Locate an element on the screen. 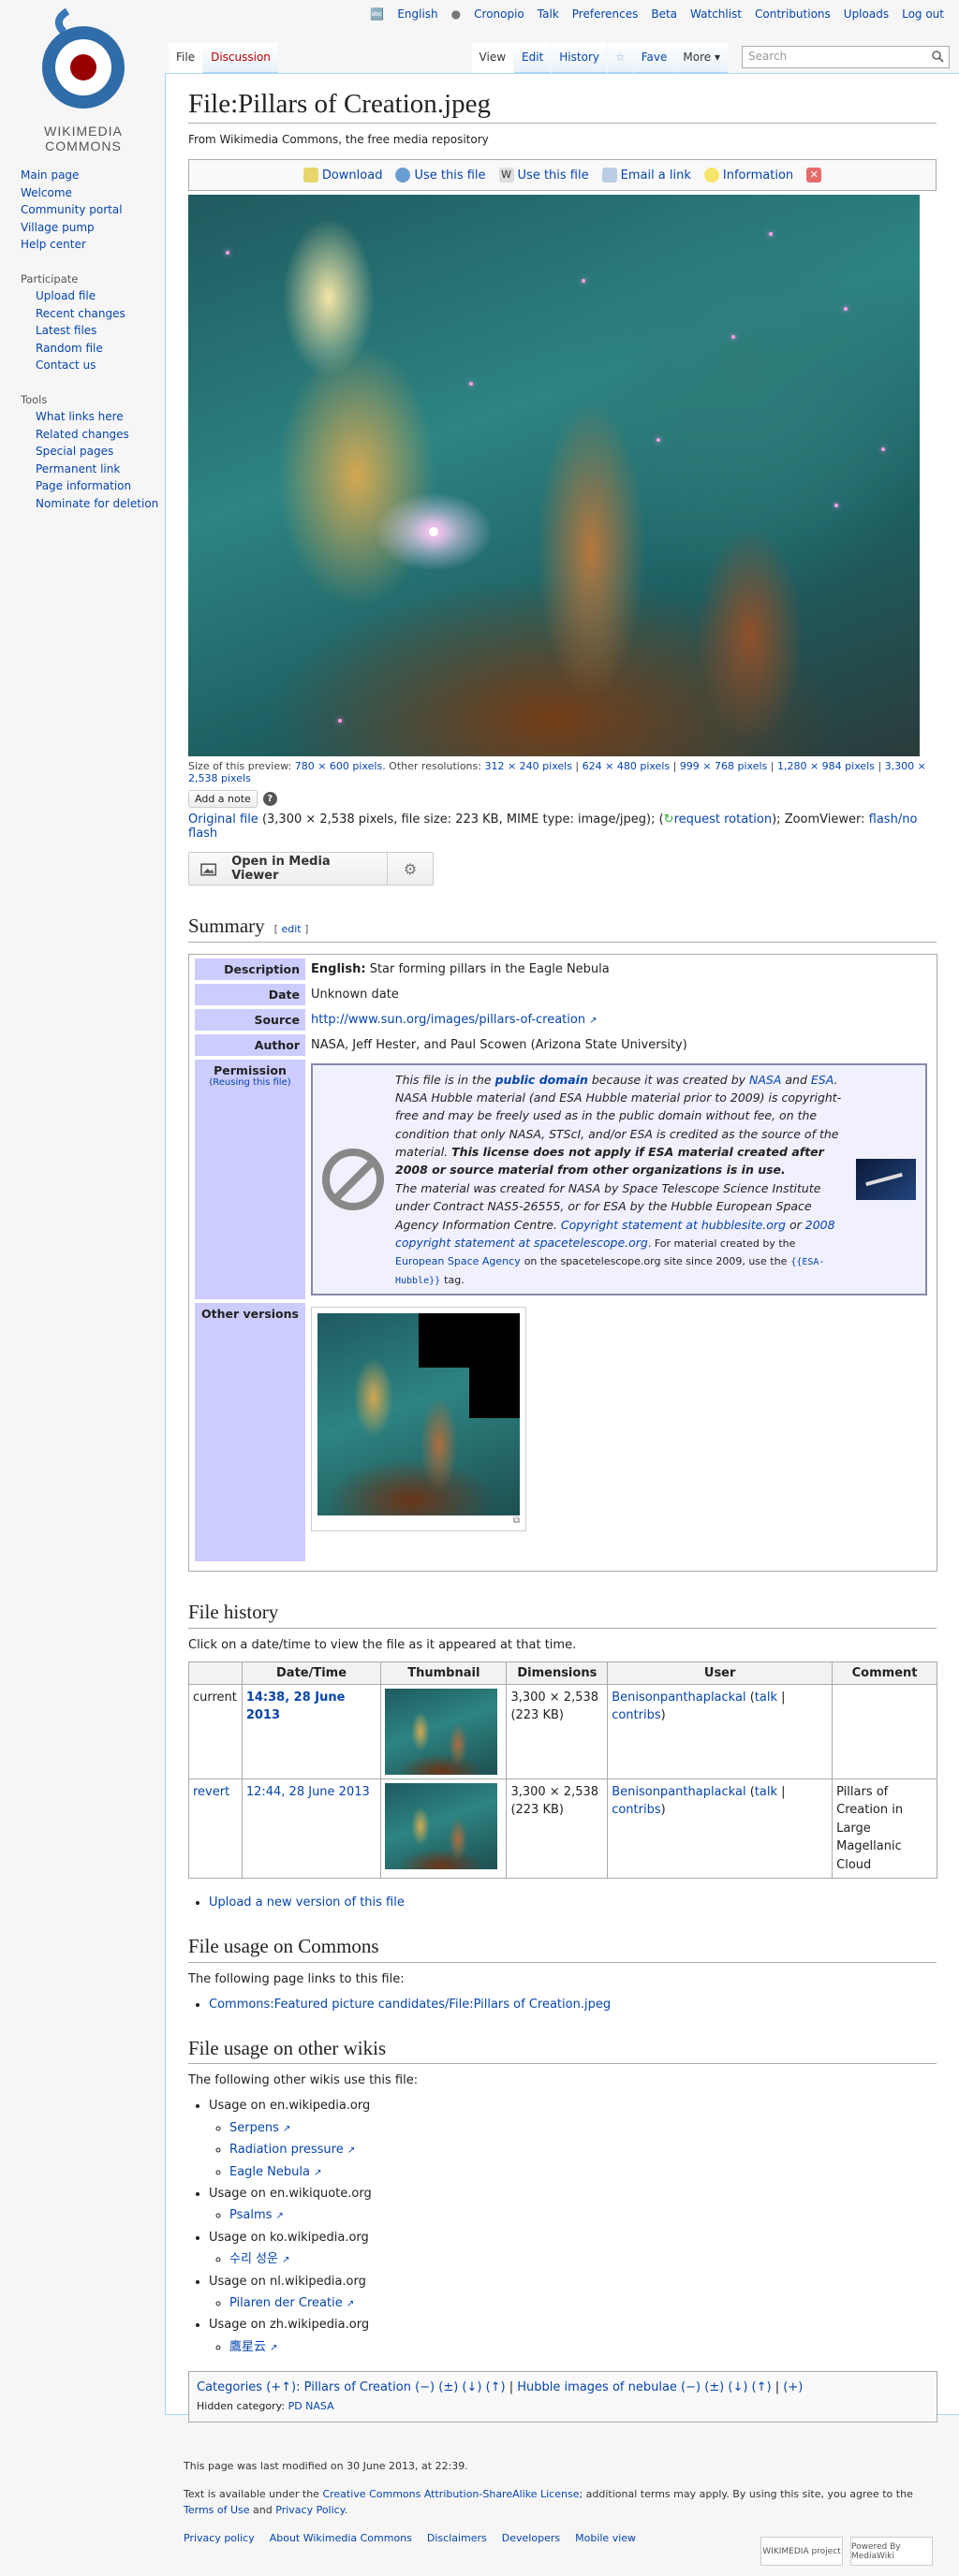 The height and width of the screenshot is (2576, 959). footer-privacy-policy-inline-link: Privacy Policy is located at coordinates (309, 2510).